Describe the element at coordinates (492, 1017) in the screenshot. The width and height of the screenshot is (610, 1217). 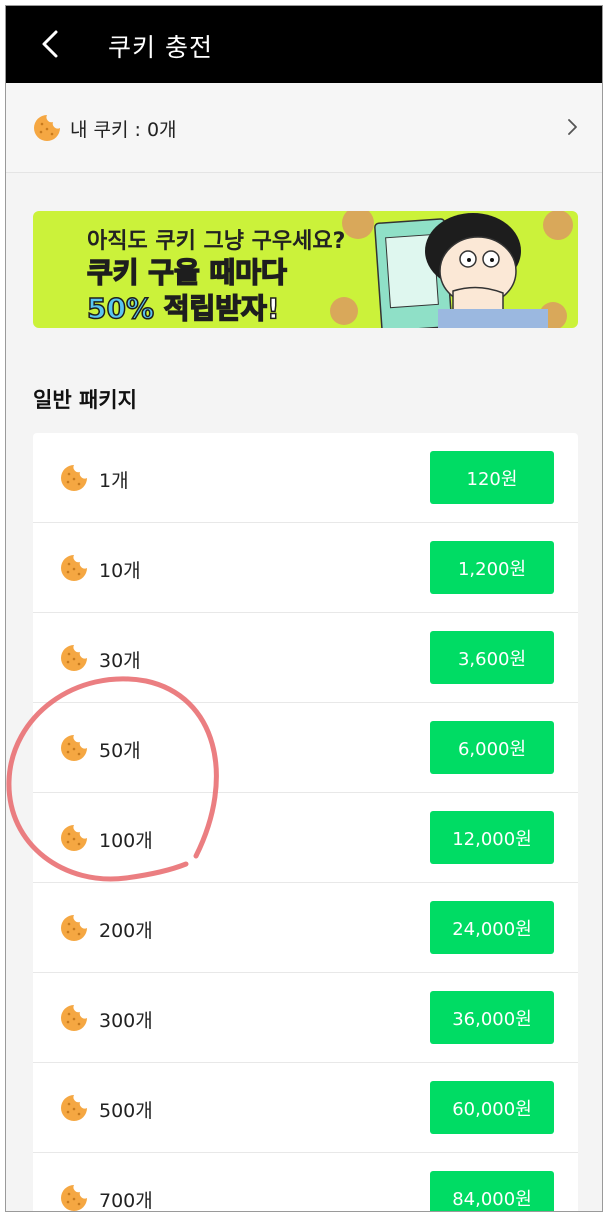
I see `buy-button: 36,000원` at that location.